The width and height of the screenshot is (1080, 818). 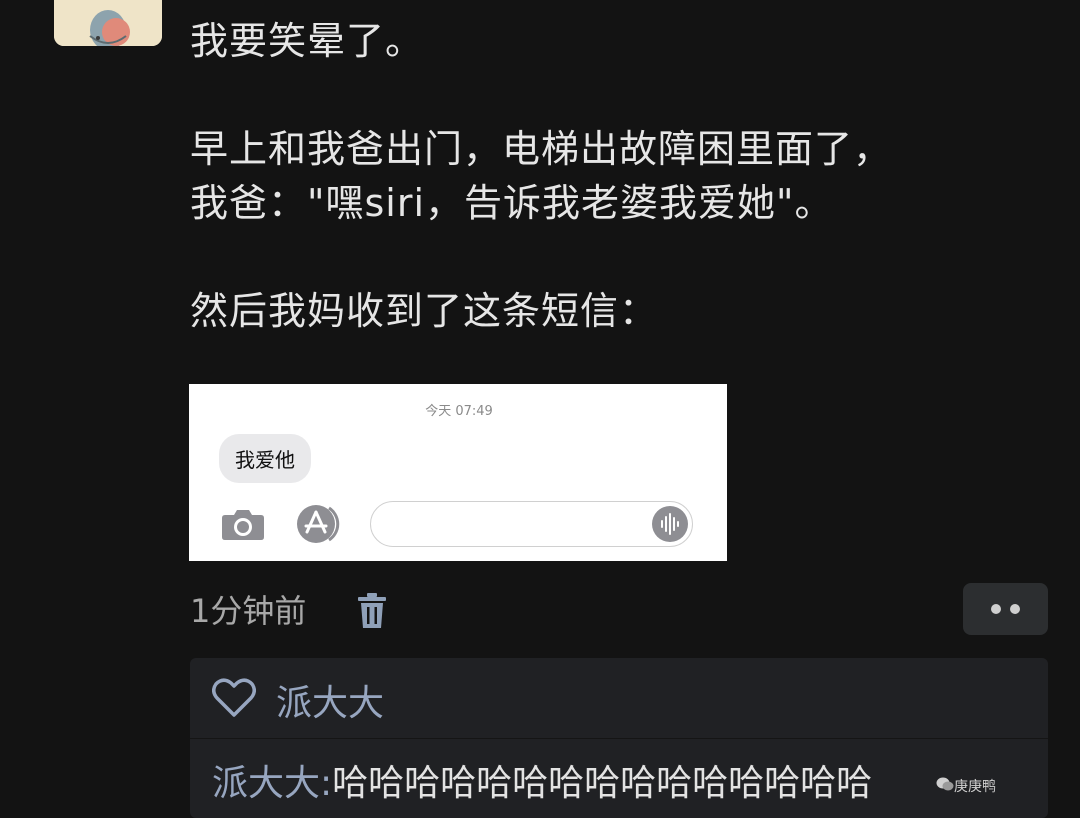 What do you see at coordinates (670, 526) in the screenshot?
I see `audio-waveform-icon` at bounding box center [670, 526].